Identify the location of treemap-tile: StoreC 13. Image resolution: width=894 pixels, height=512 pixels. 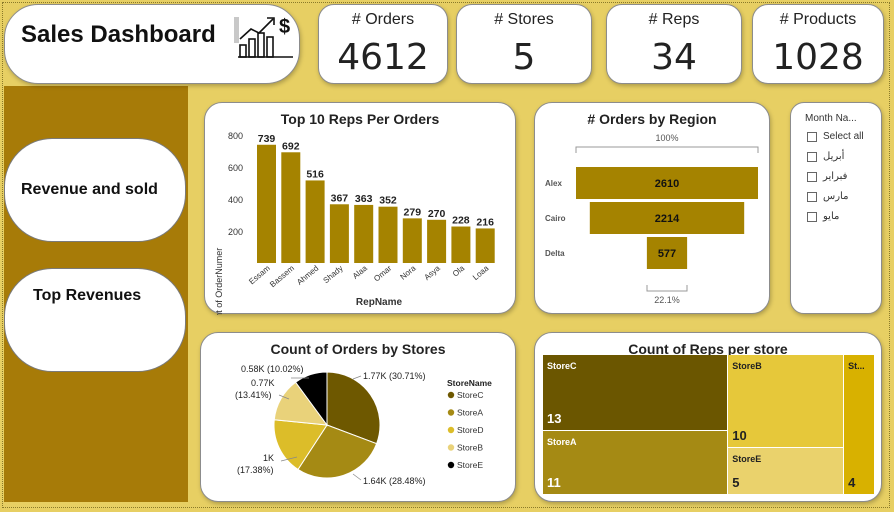
(635, 392).